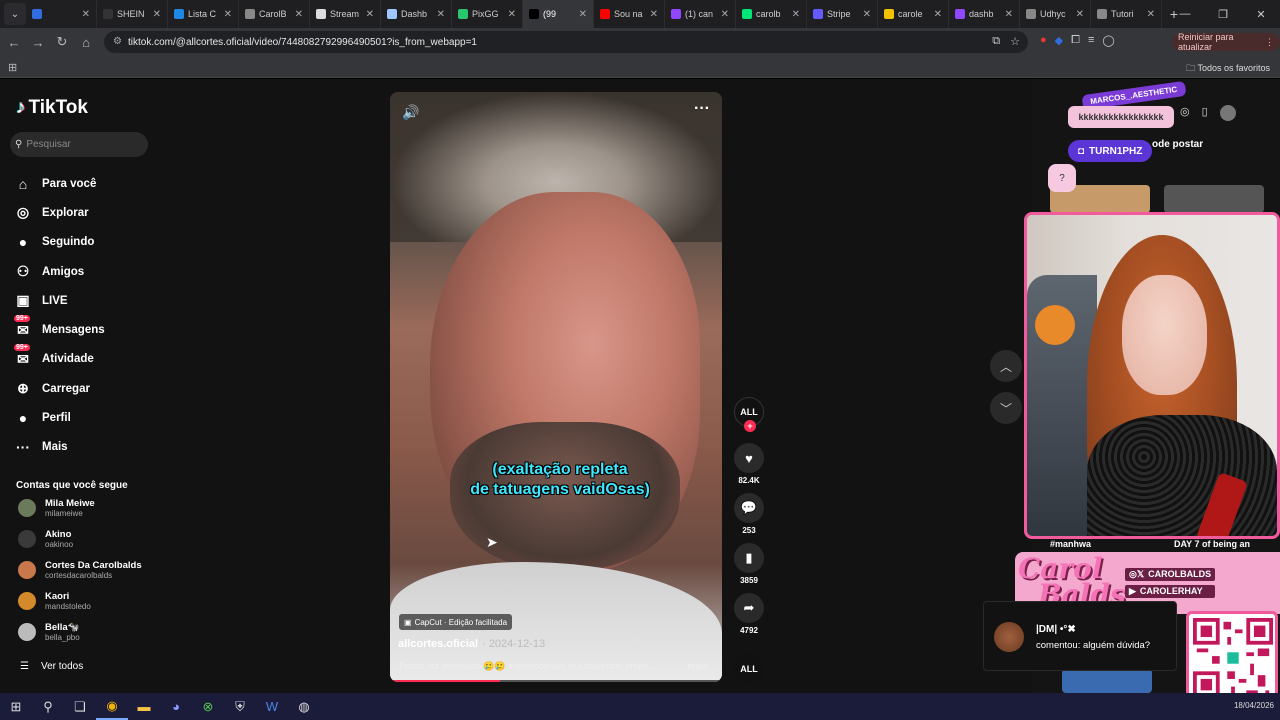 This screenshot has height=720, width=1280. I want to click on search-input: ⚲ Pesquisar, so click(79, 144).